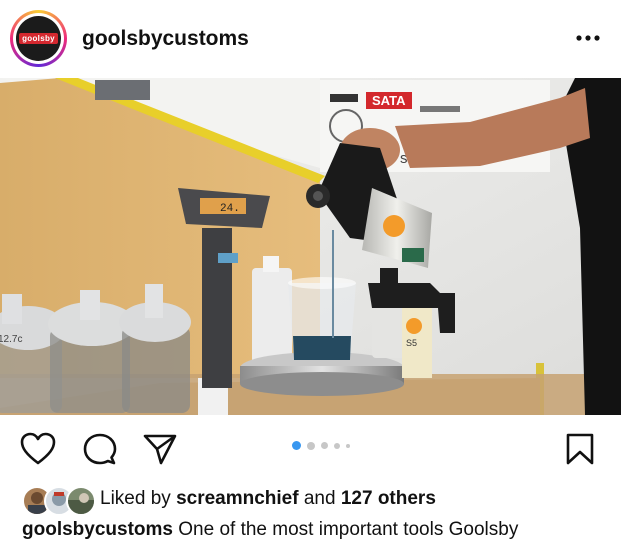 This screenshot has height=541, width=621. What do you see at coordinates (388, 498) in the screenshot?
I see `likes-count: 127 others` at bounding box center [388, 498].